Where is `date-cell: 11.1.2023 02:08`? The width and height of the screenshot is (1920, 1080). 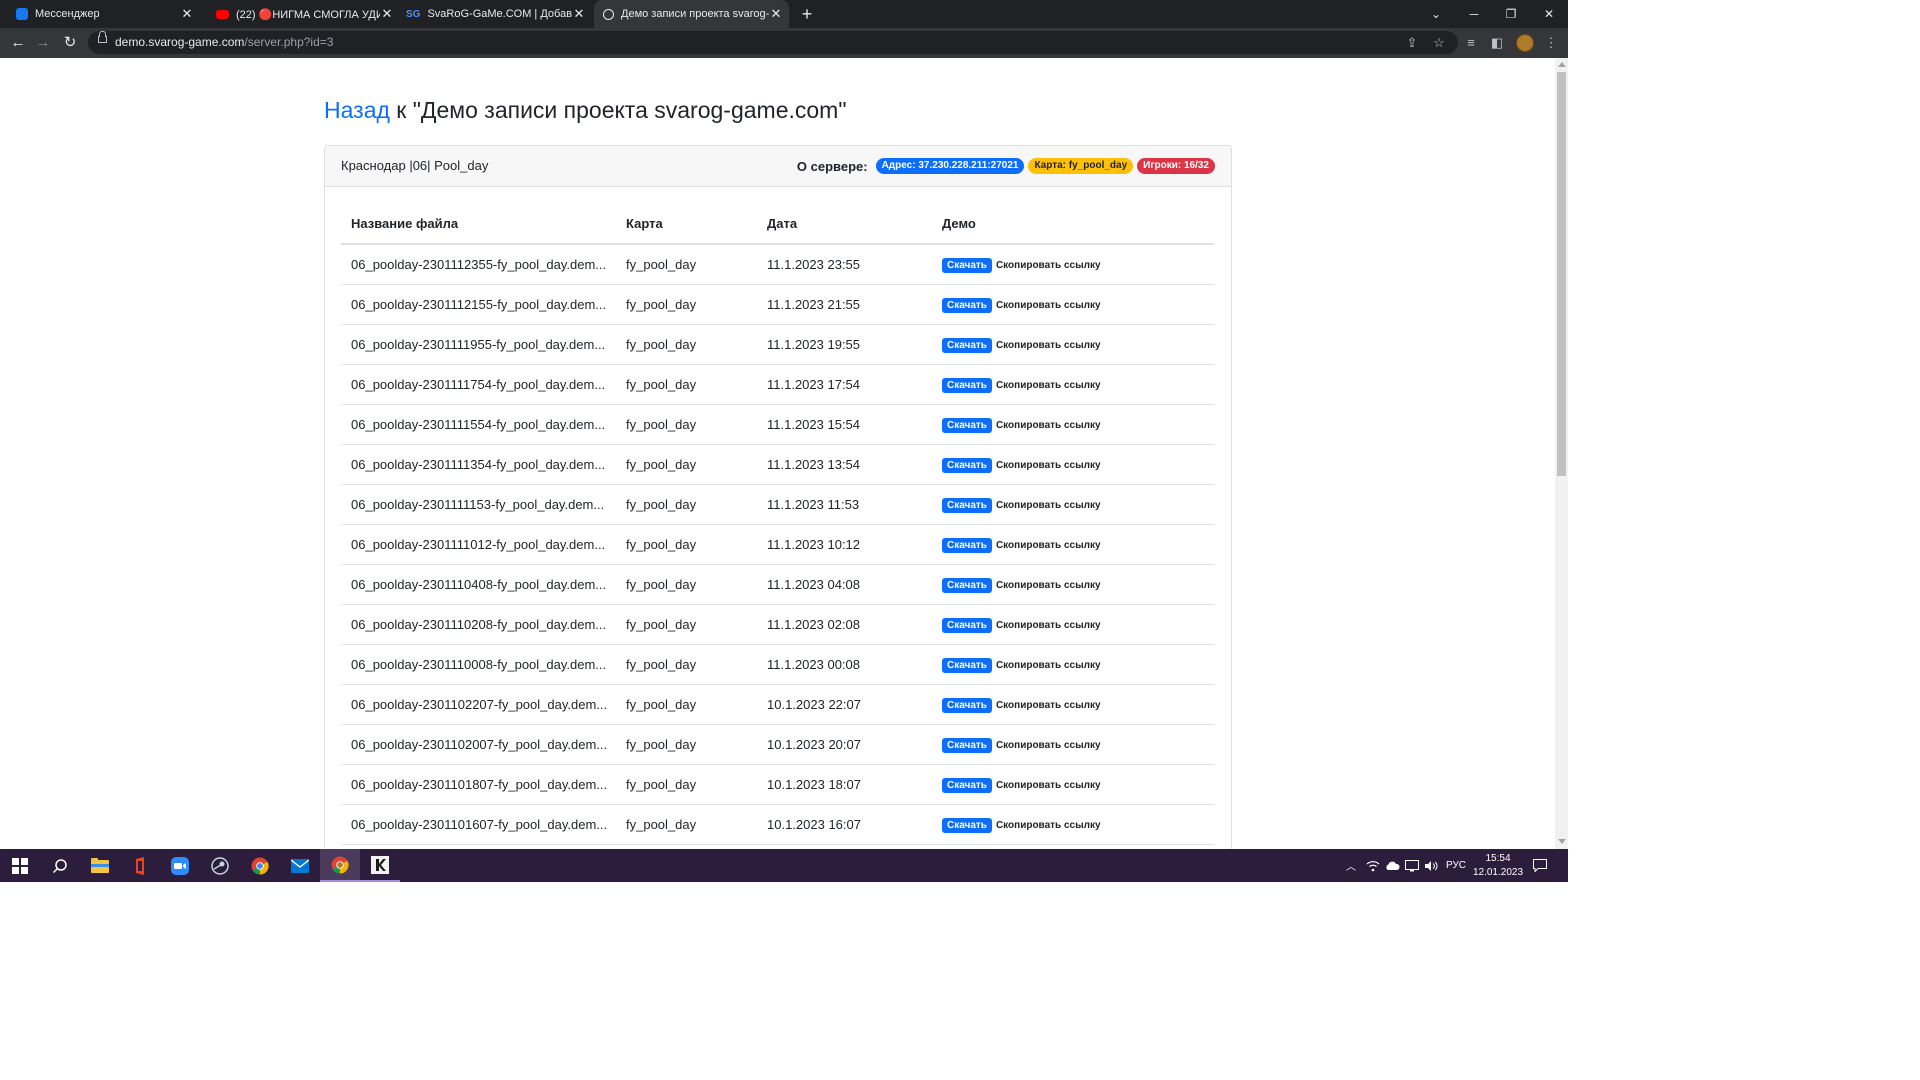
date-cell: 11.1.2023 02:08 is located at coordinates (844, 624).